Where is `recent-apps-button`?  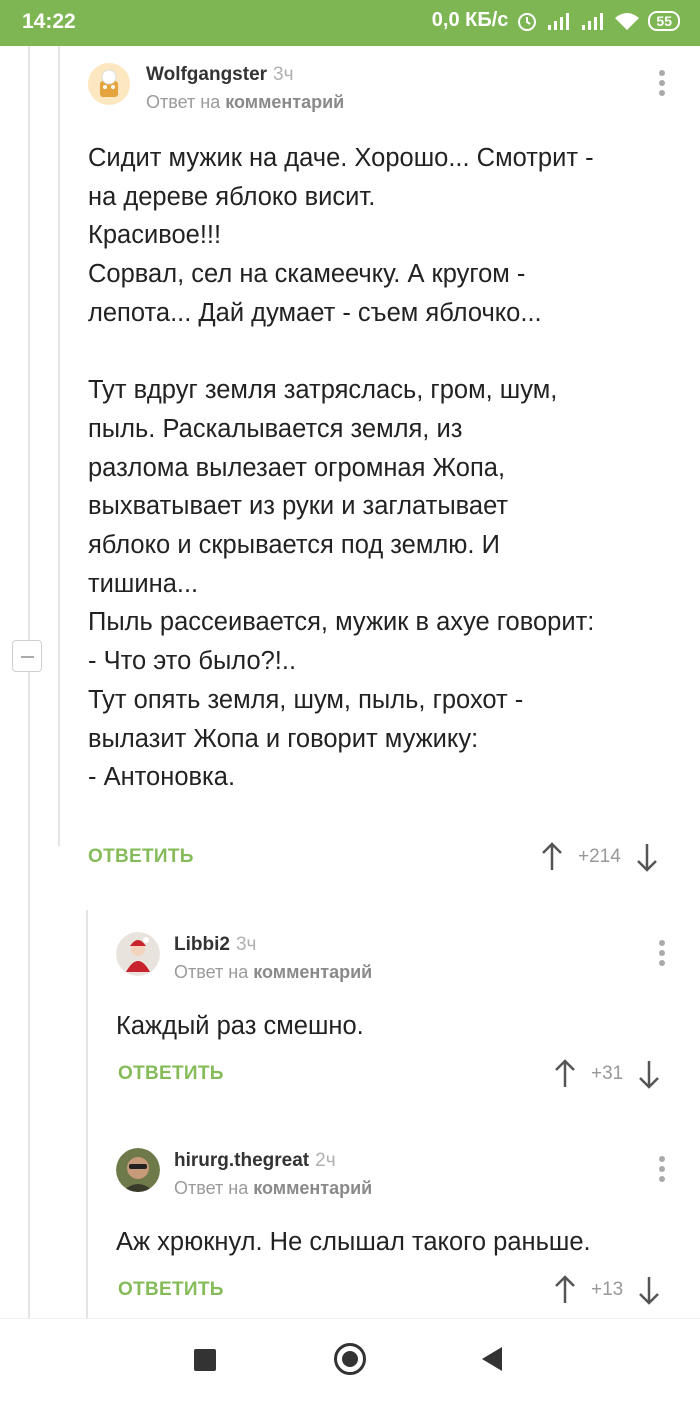 recent-apps-button is located at coordinates (205, 1360).